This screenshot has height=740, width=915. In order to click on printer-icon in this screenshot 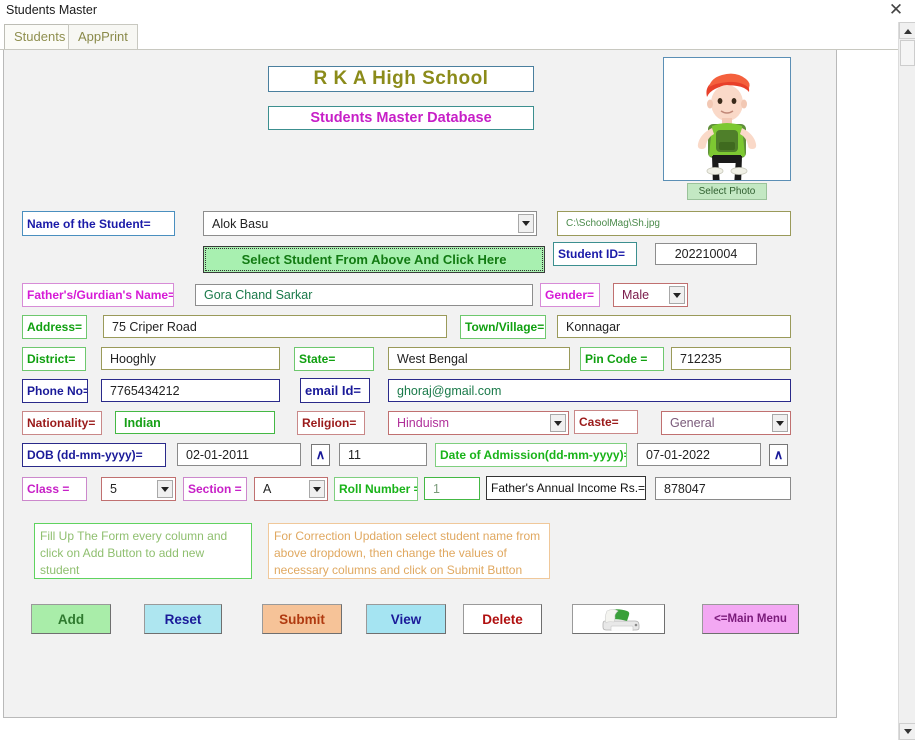, I will do `click(620, 620)`.